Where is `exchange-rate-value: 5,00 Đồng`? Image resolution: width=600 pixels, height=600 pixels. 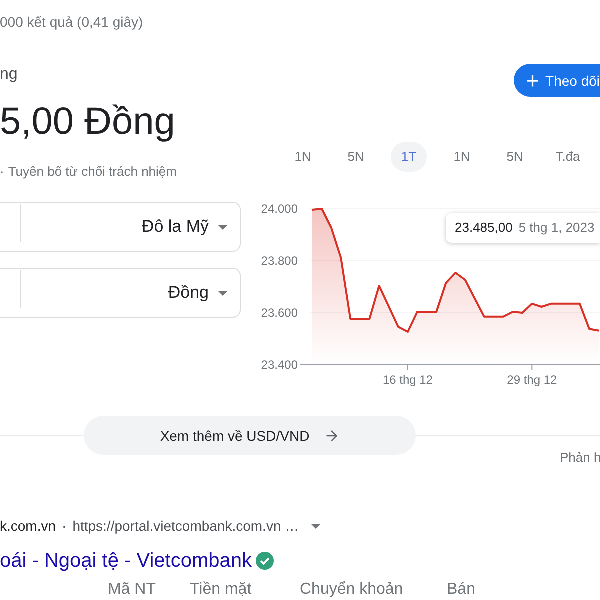
exchange-rate-value: 5,00 Đồng is located at coordinates (88, 122).